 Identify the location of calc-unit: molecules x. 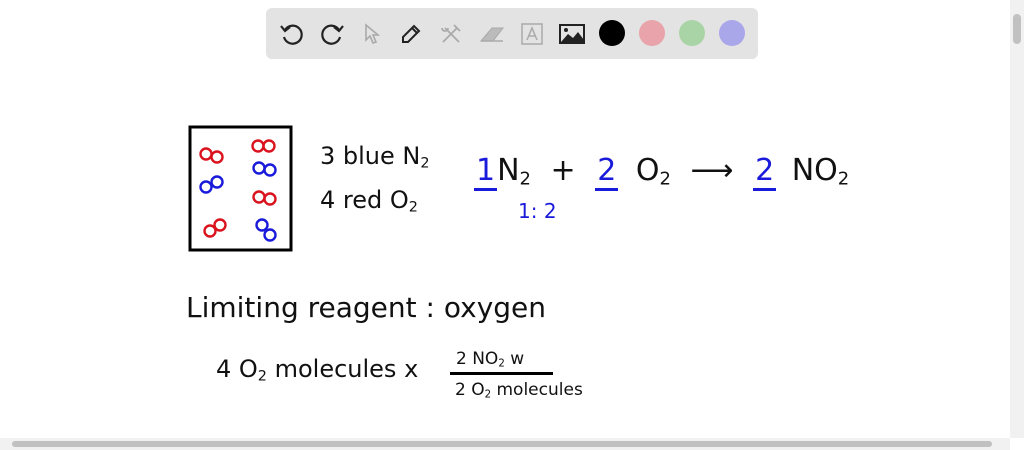
(346, 369).